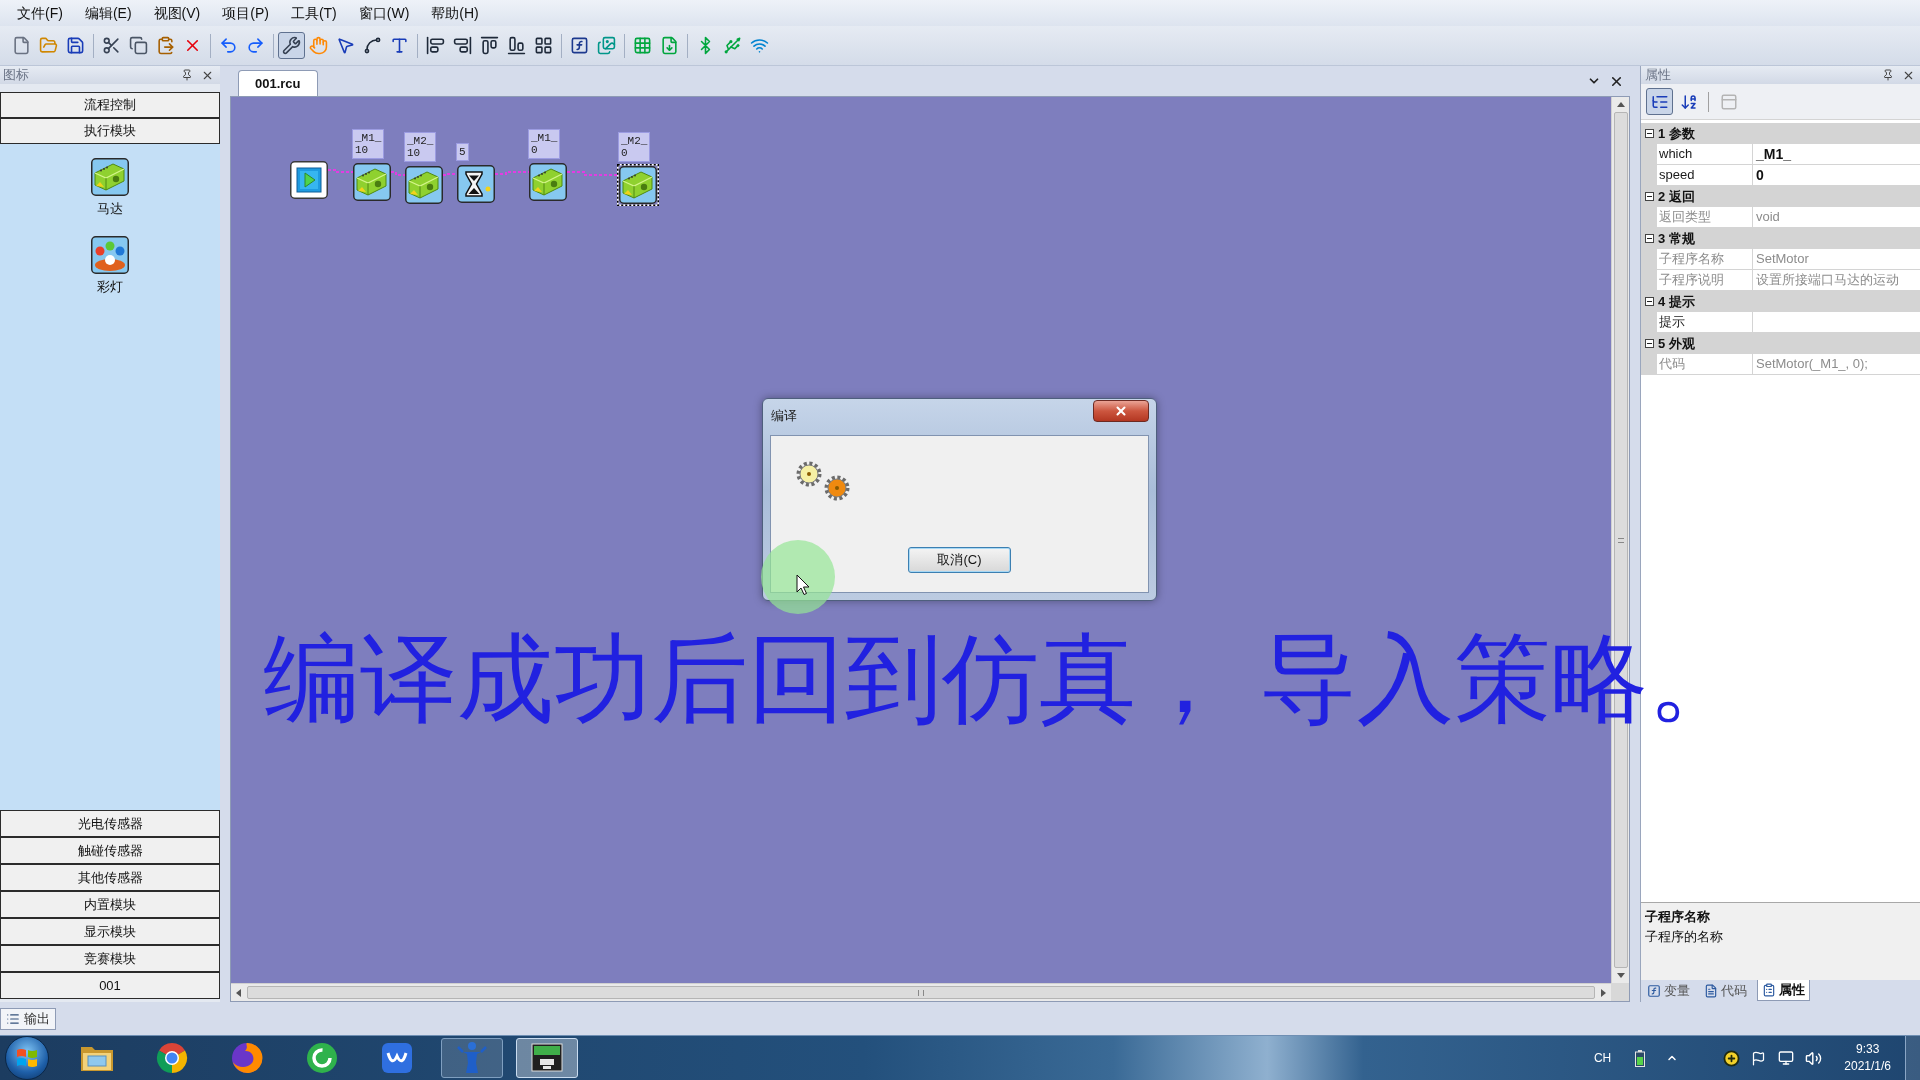  What do you see at coordinates (543, 45) in the screenshot?
I see `grid-icon` at bounding box center [543, 45].